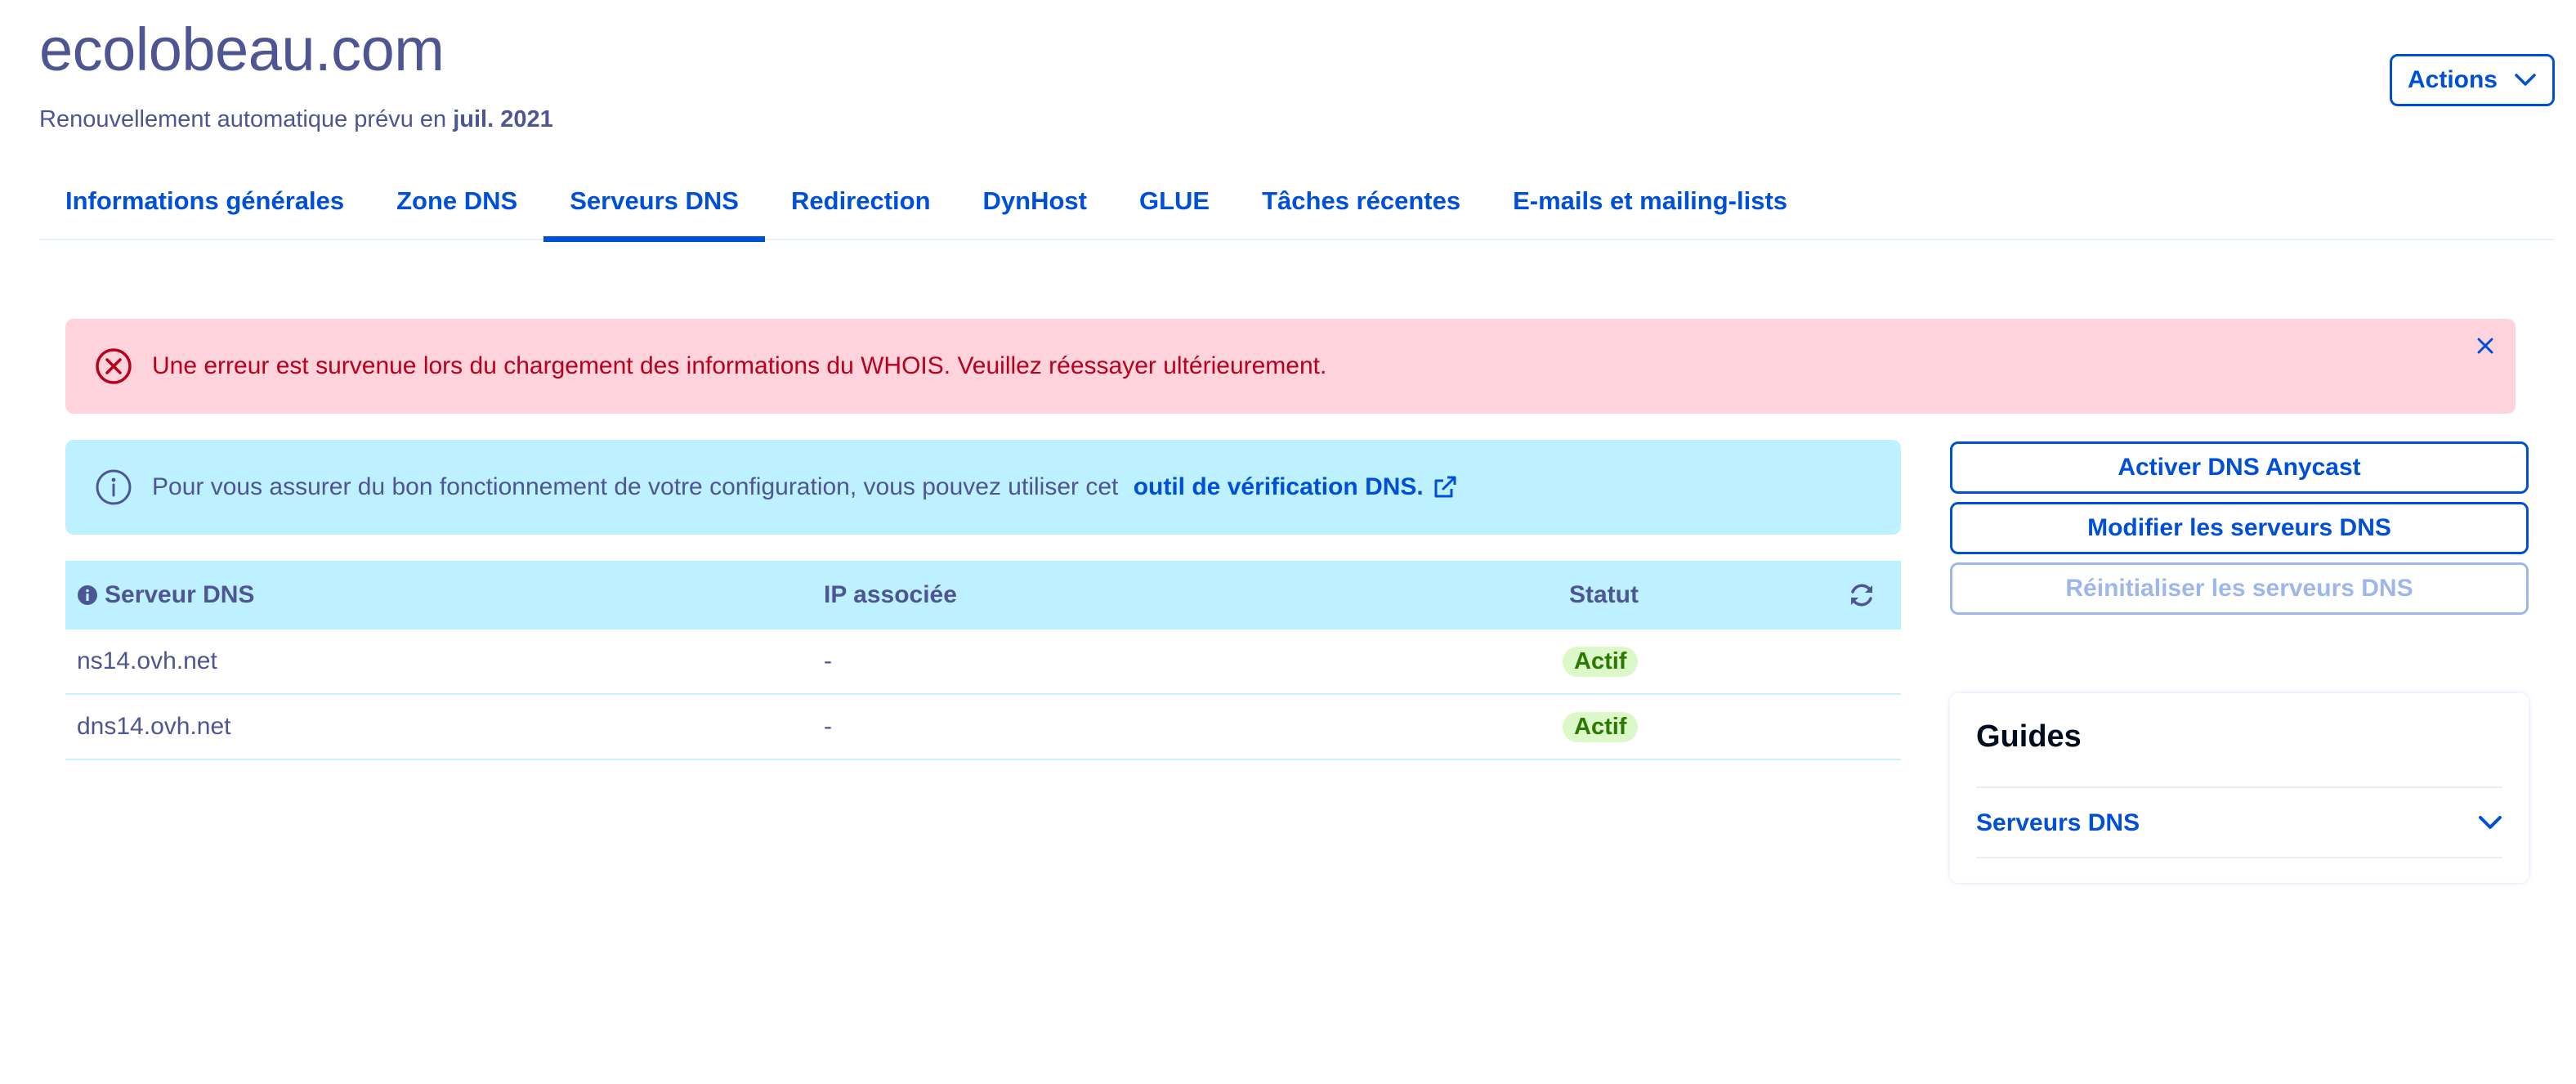  I want to click on renewal-prefix: Renouvellement automatique prévu en, so click(247, 119).